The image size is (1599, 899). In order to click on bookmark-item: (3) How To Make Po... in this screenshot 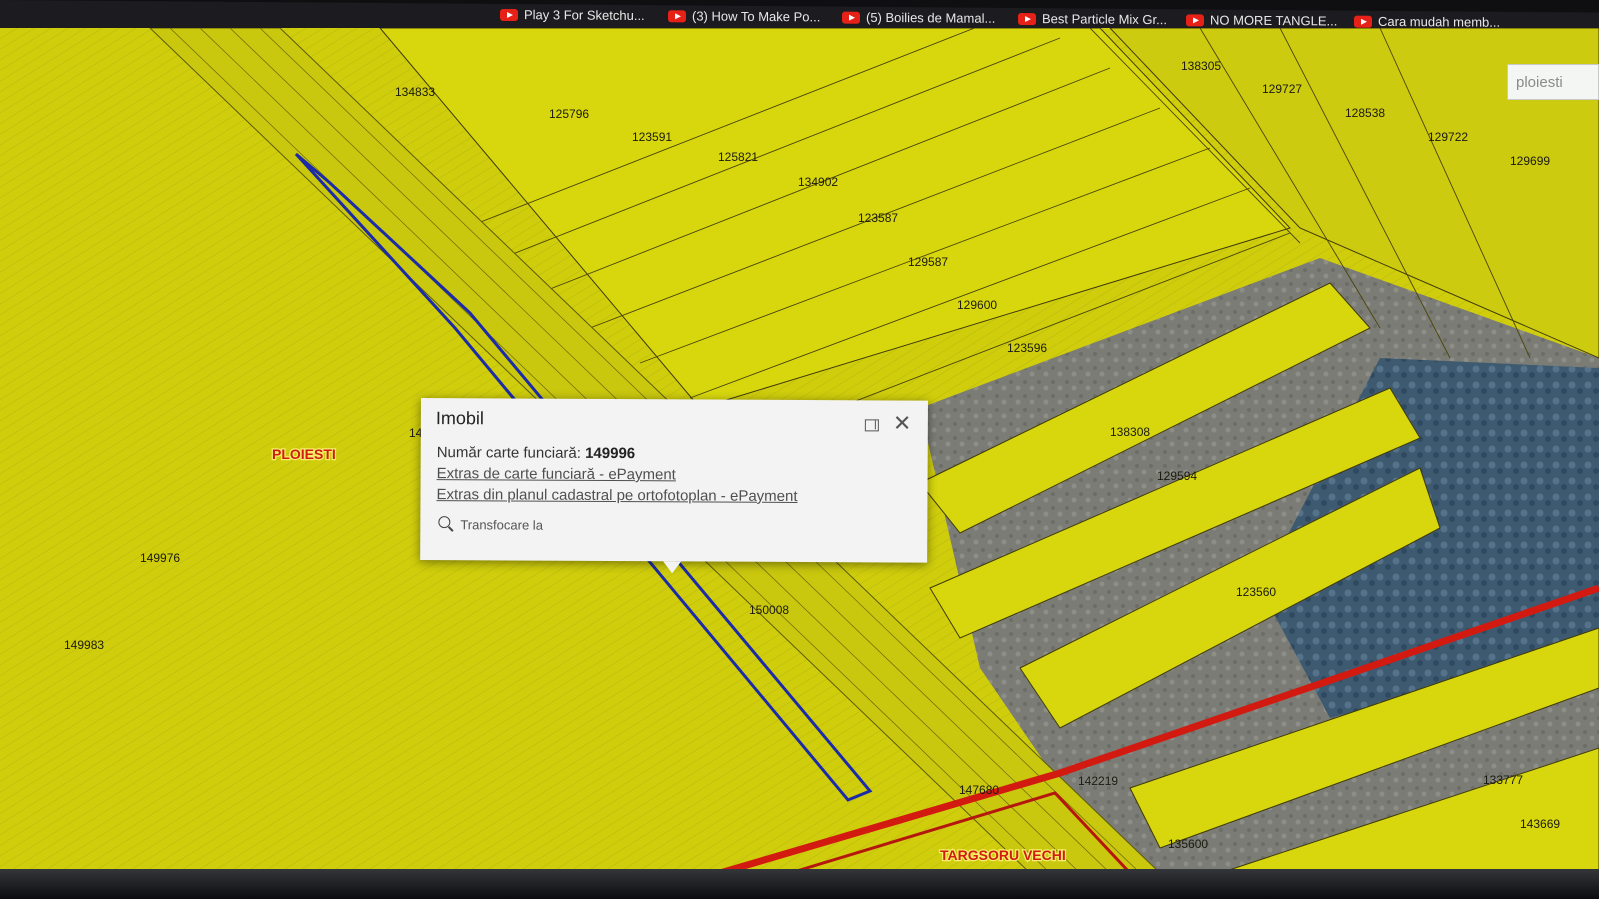, I will do `click(744, 16)`.